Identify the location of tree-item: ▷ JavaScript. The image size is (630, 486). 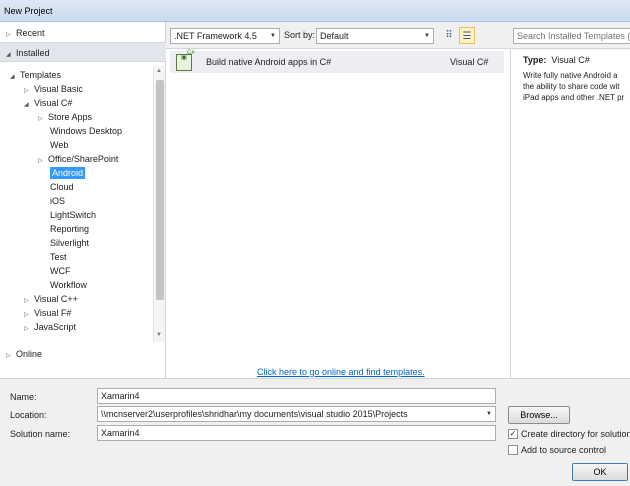
(50, 327).